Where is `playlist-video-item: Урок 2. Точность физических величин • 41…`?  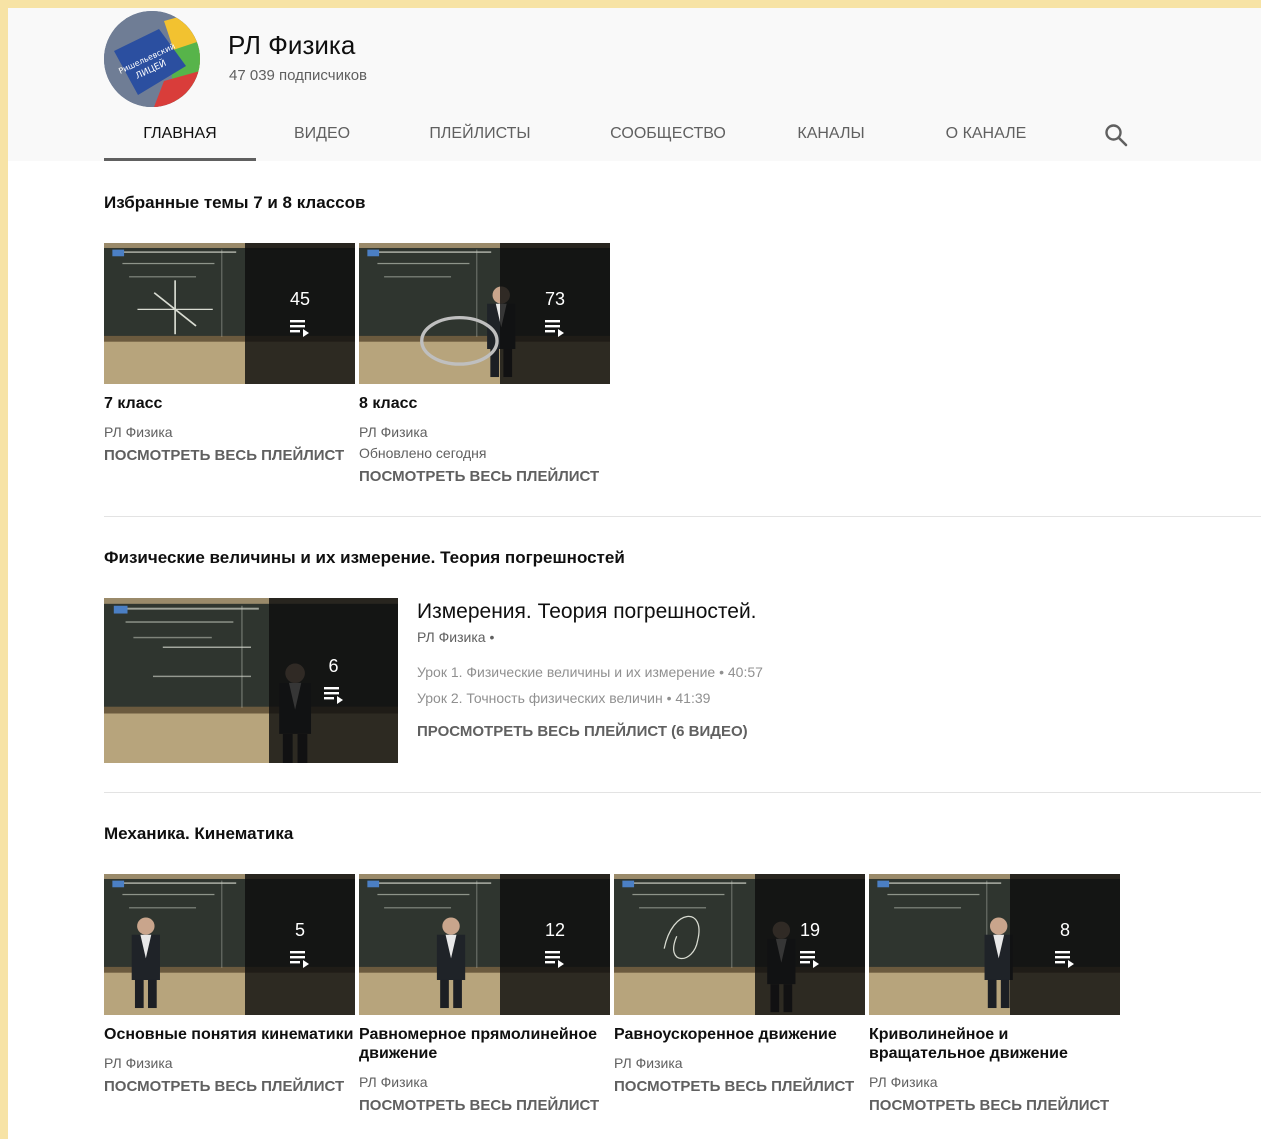 playlist-video-item: Урок 2. Точность физических величин • 41… is located at coordinates (563, 698).